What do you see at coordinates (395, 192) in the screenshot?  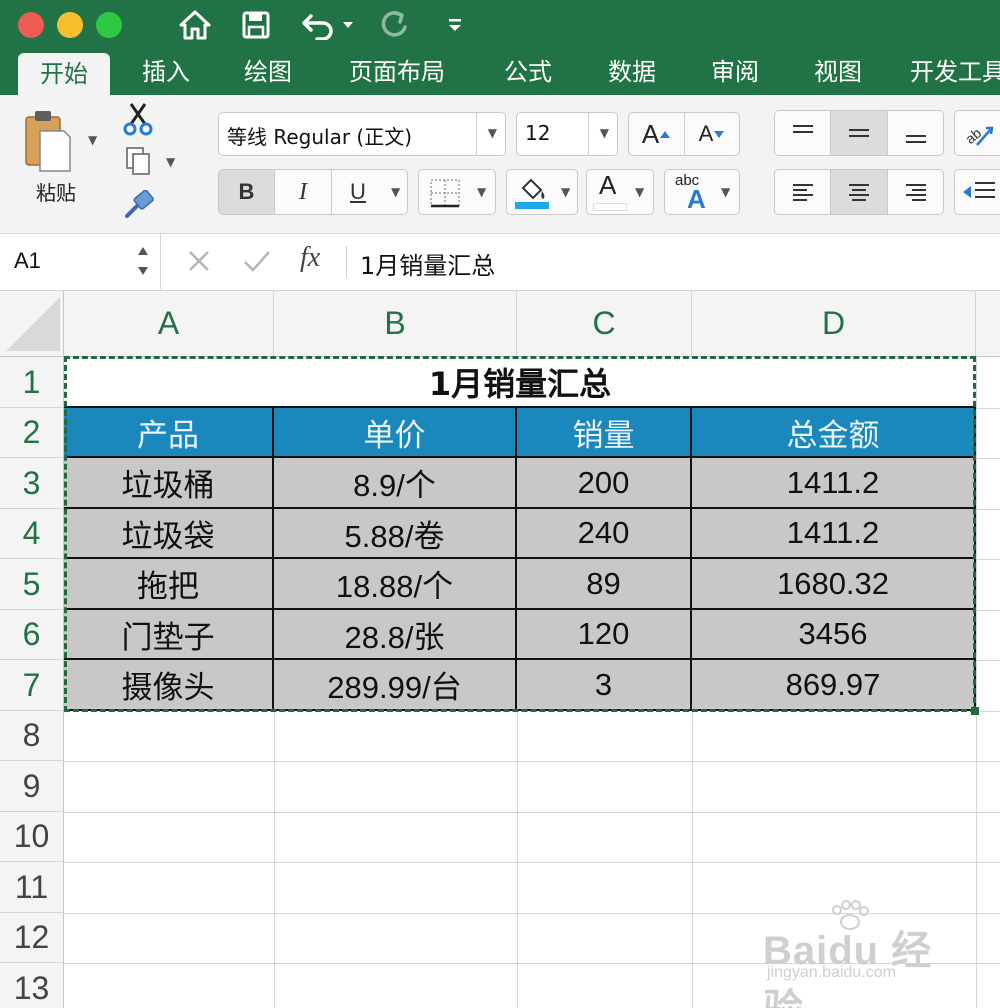 I see `underline-dropdown-icon: ▼` at bounding box center [395, 192].